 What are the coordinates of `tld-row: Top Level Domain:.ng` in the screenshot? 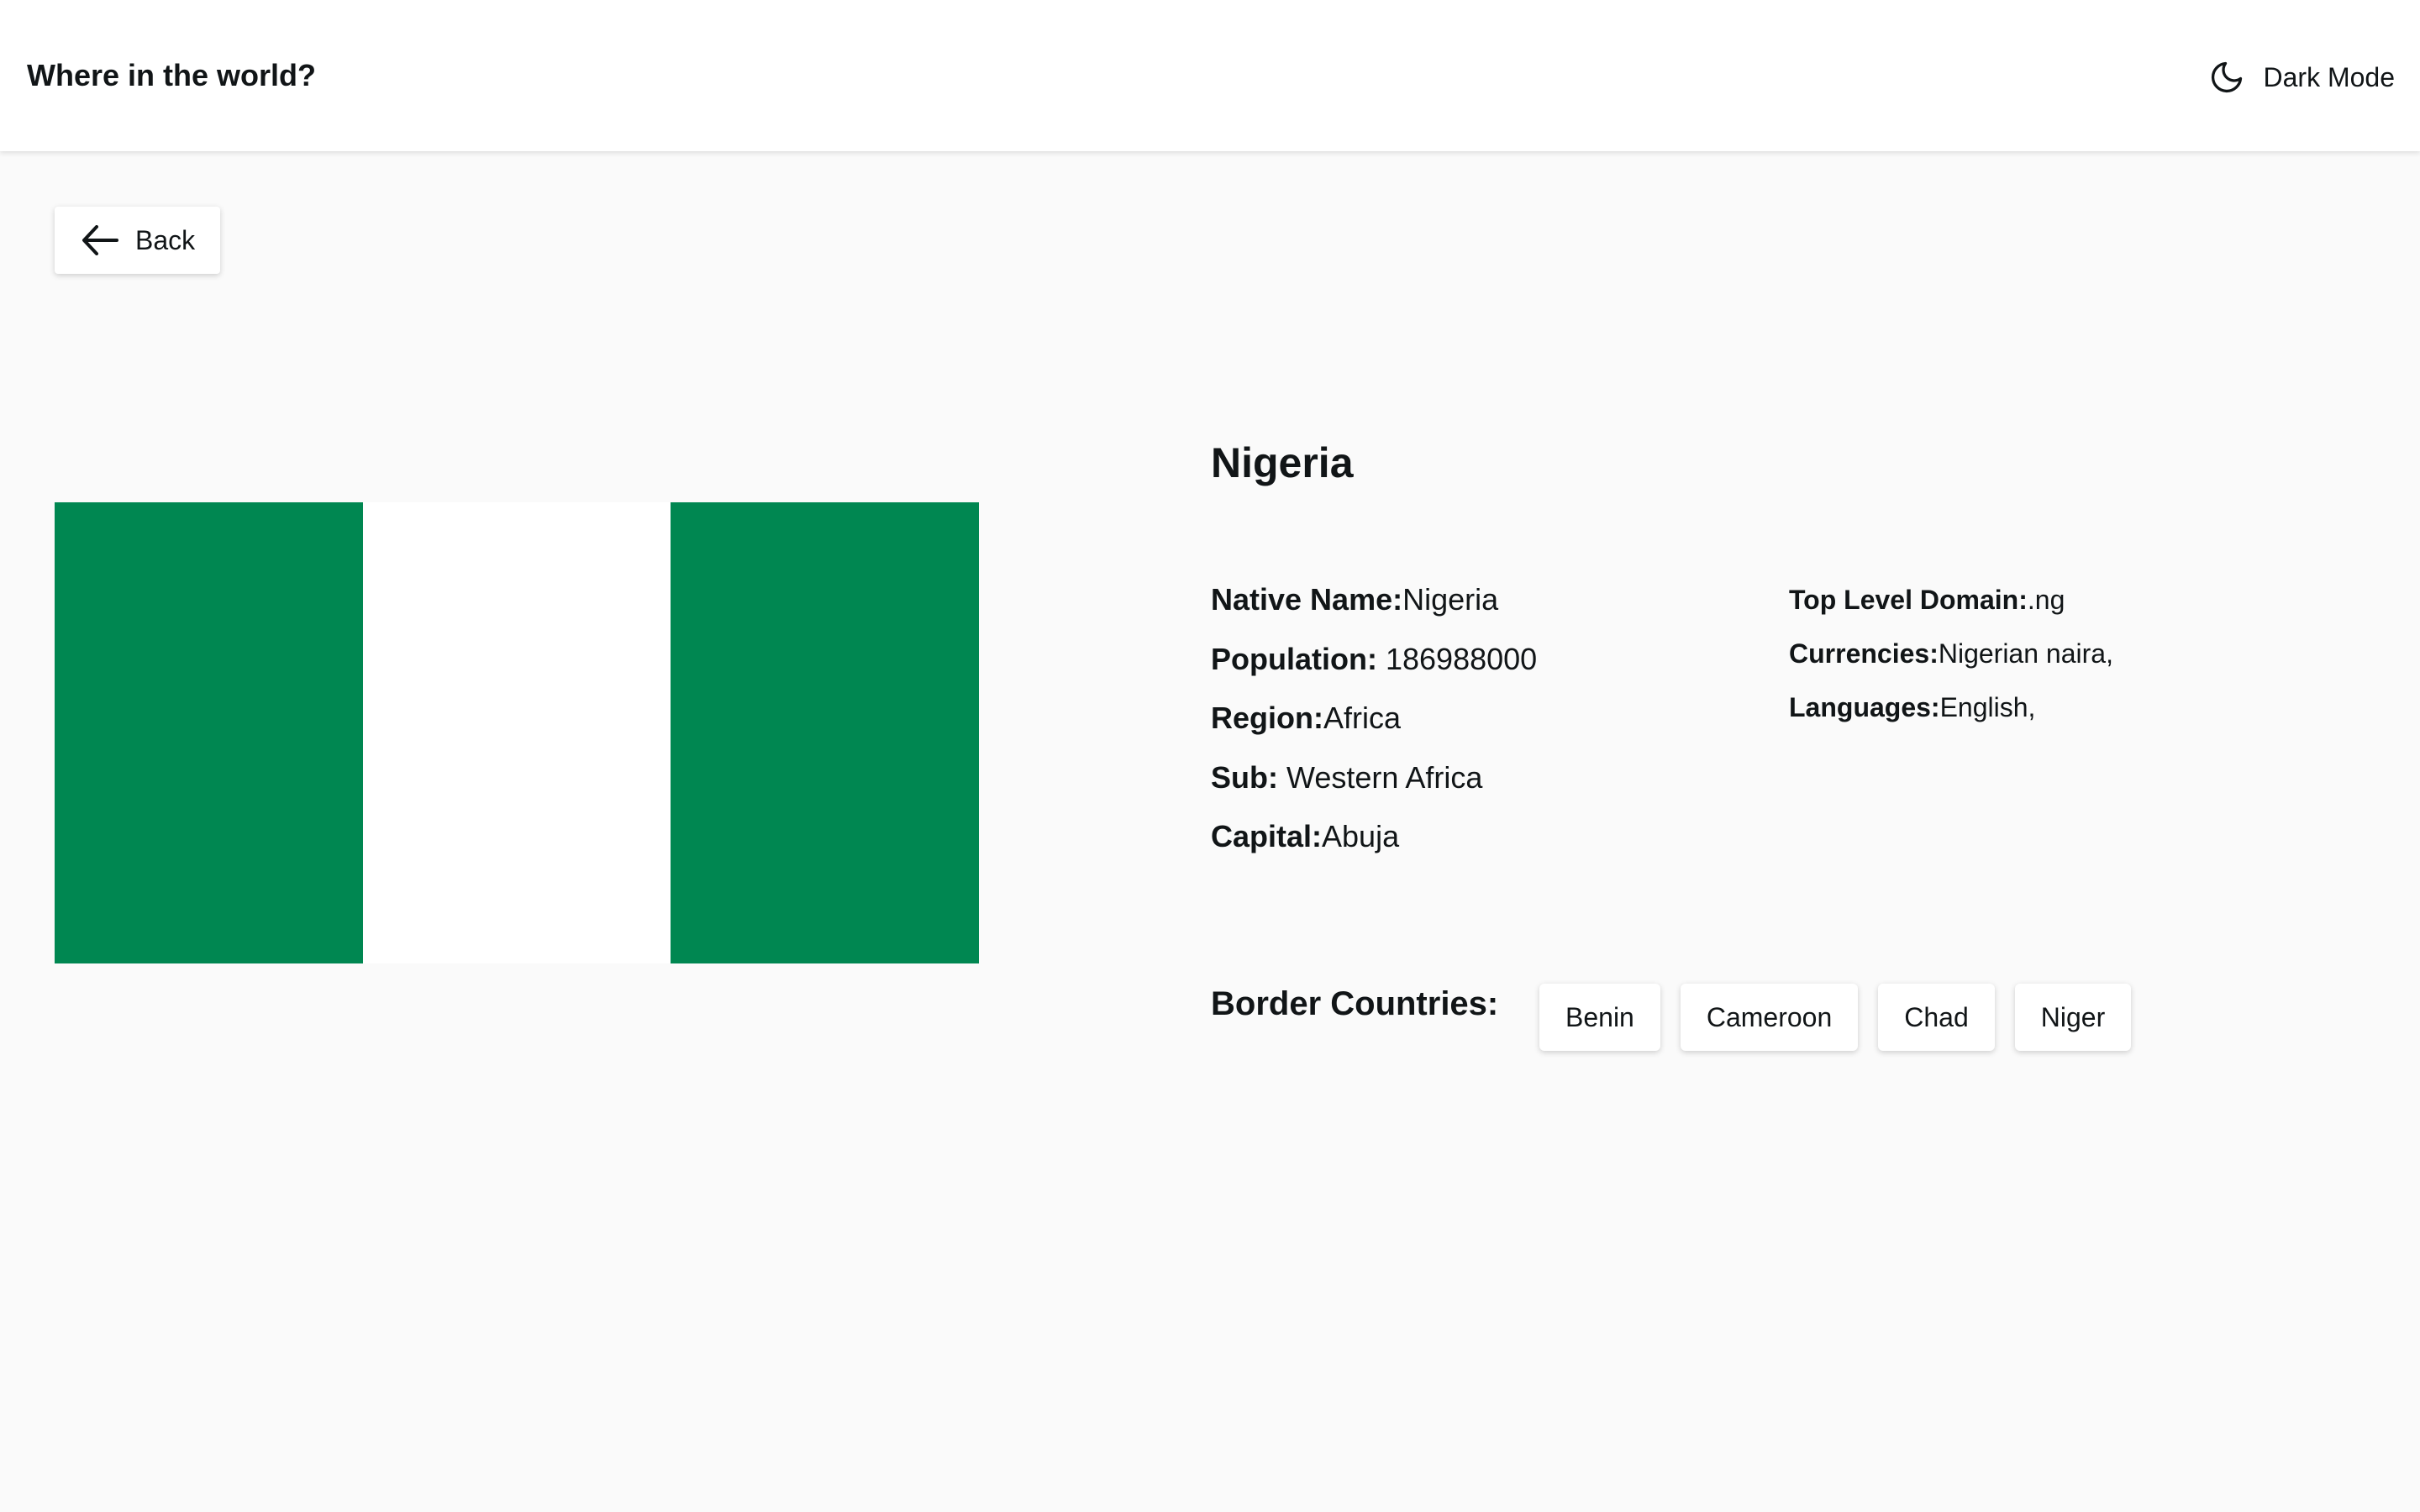 It's located at (1951, 610).